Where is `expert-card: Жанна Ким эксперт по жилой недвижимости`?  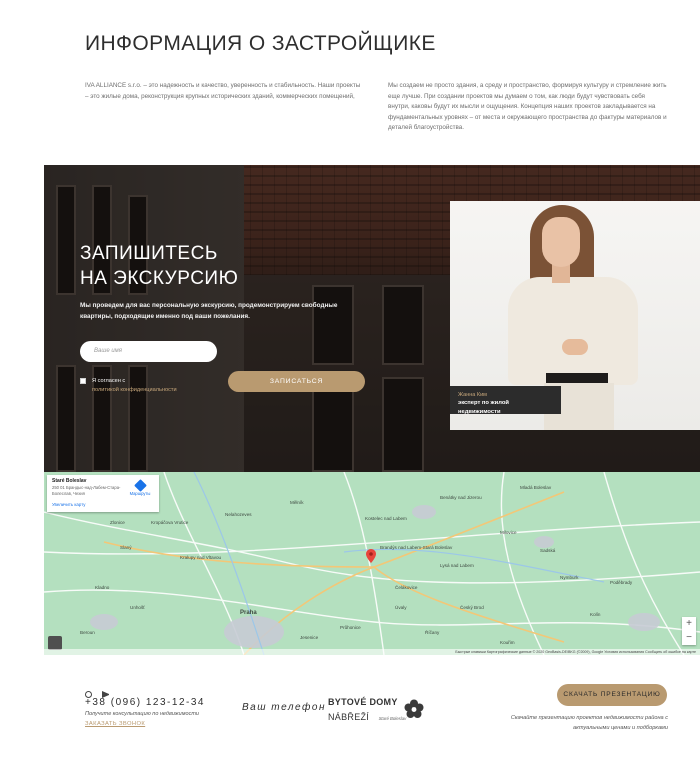
expert-card: Жанна Ким эксперт по жилой недвижимости is located at coordinates (505, 400).